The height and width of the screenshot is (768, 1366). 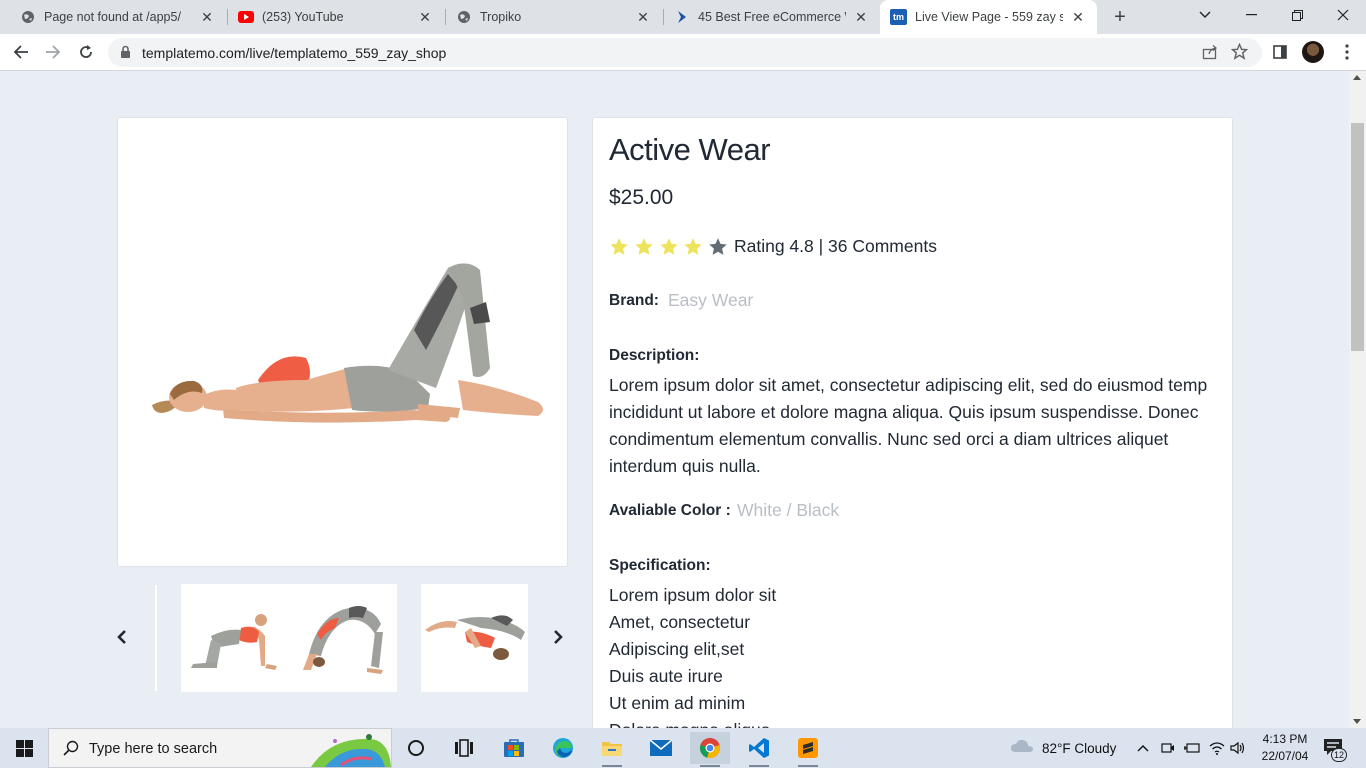 I want to click on thumbnail-bridge-pose, so click(x=343, y=638).